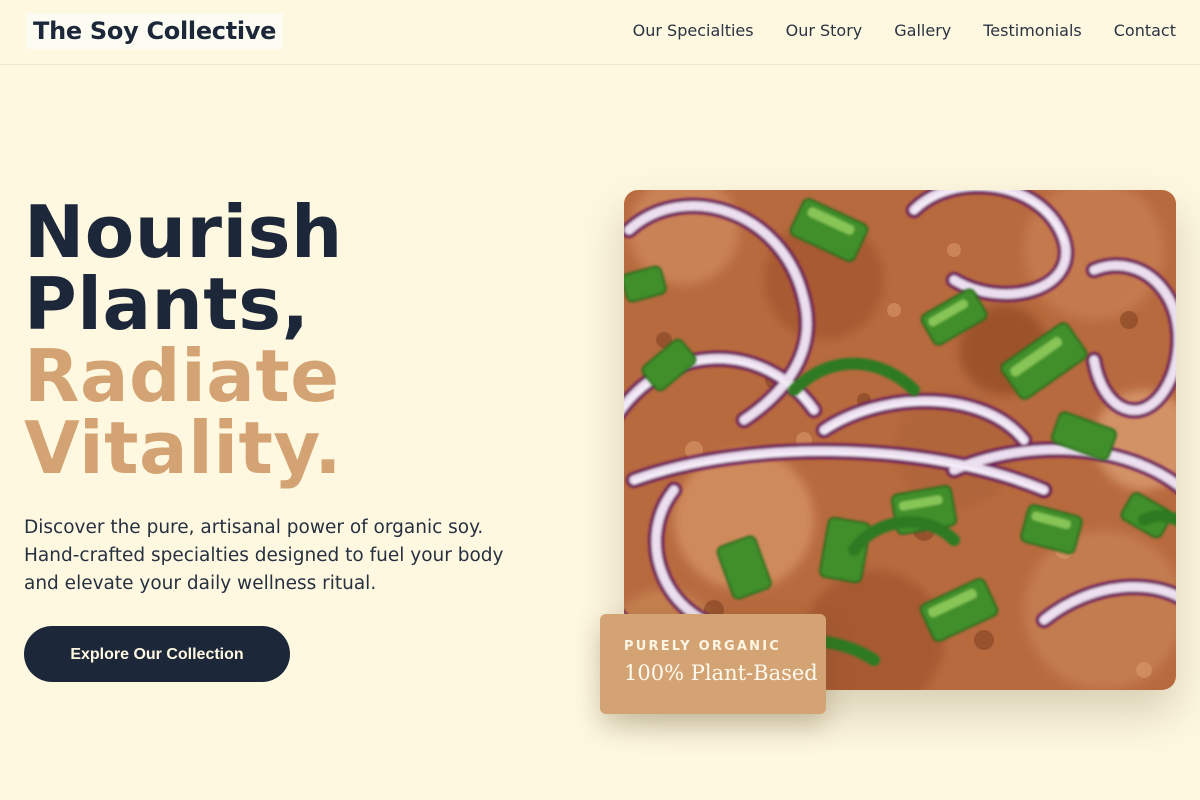  Describe the element at coordinates (922, 31) in the screenshot. I see `nav-link-gallery: Gallery` at that location.